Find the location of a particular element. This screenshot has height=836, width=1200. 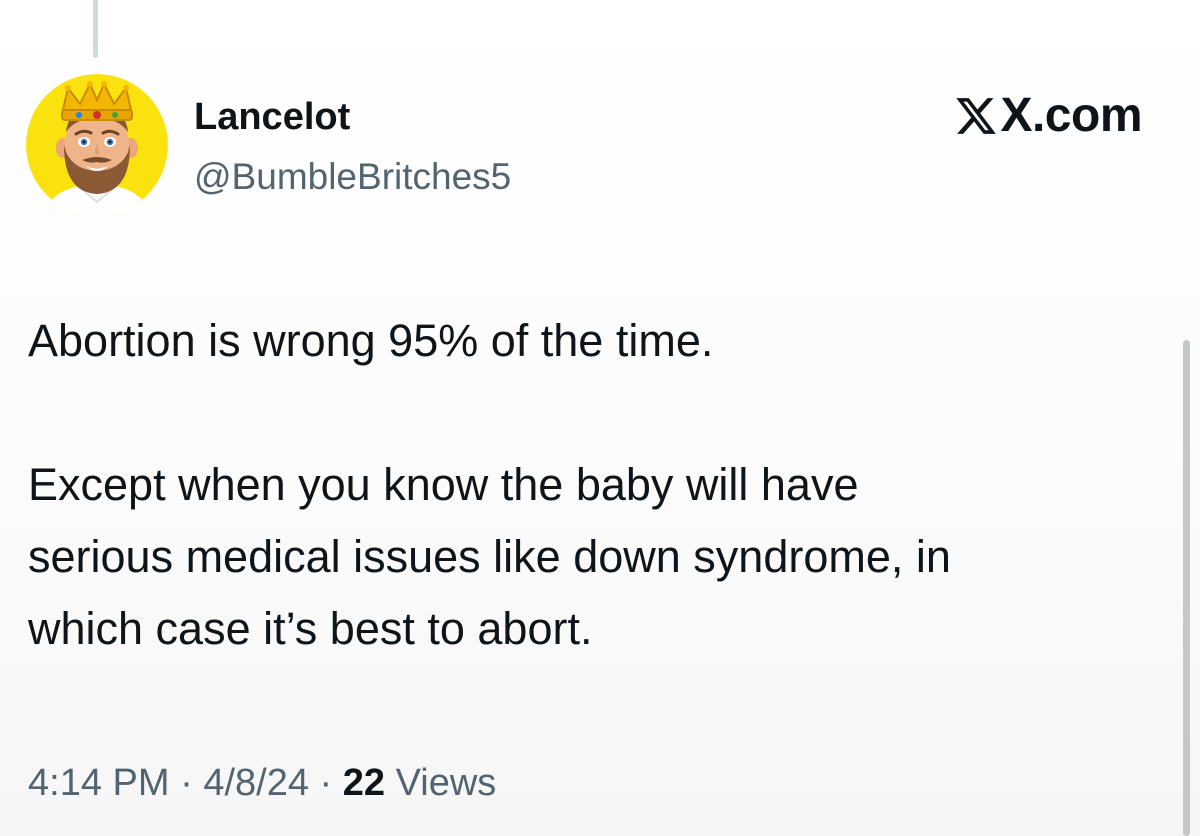

tweet-date: 4/8/24 is located at coordinates (256, 783).